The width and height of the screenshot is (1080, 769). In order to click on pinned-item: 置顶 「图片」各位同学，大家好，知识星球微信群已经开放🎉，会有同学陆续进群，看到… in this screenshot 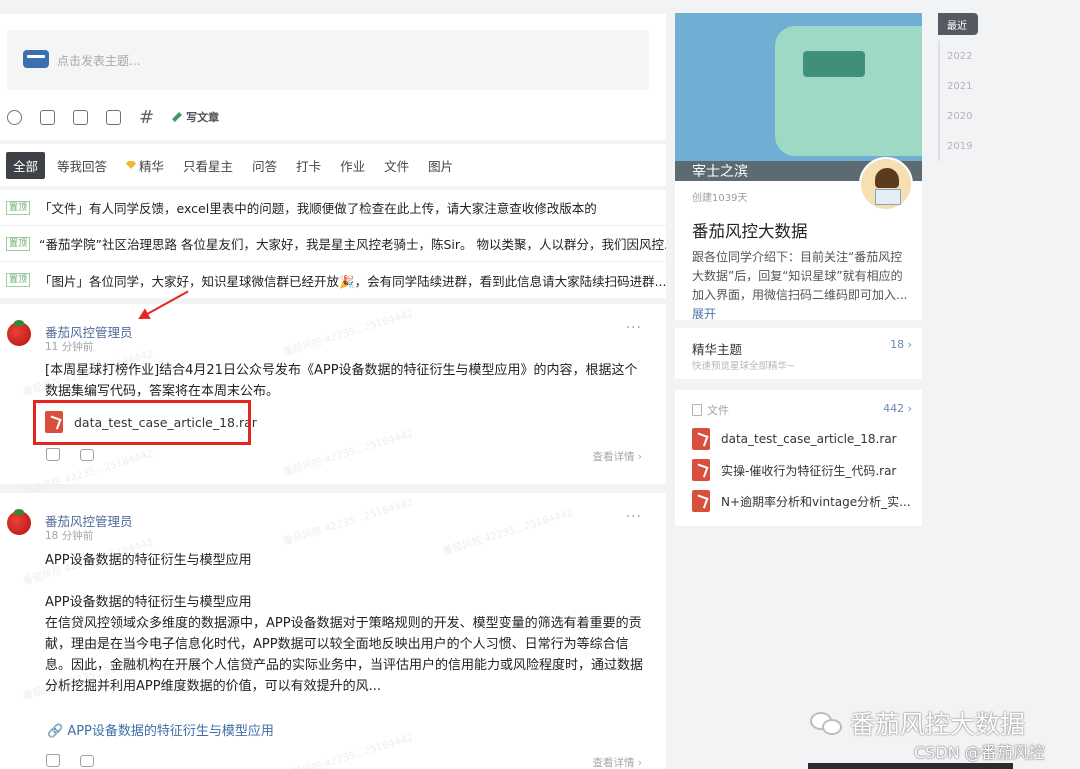, I will do `click(333, 280)`.